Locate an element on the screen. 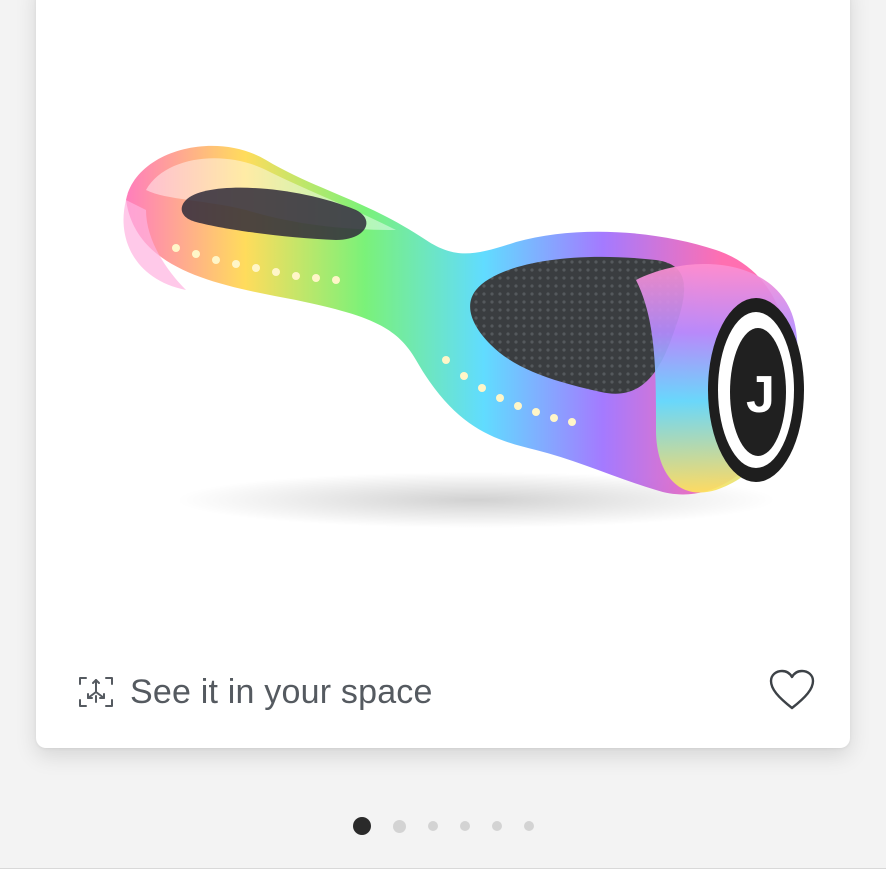 This screenshot has width=886, height=886. see-it-in-your-space-button: See it in your space is located at coordinates (254, 692).